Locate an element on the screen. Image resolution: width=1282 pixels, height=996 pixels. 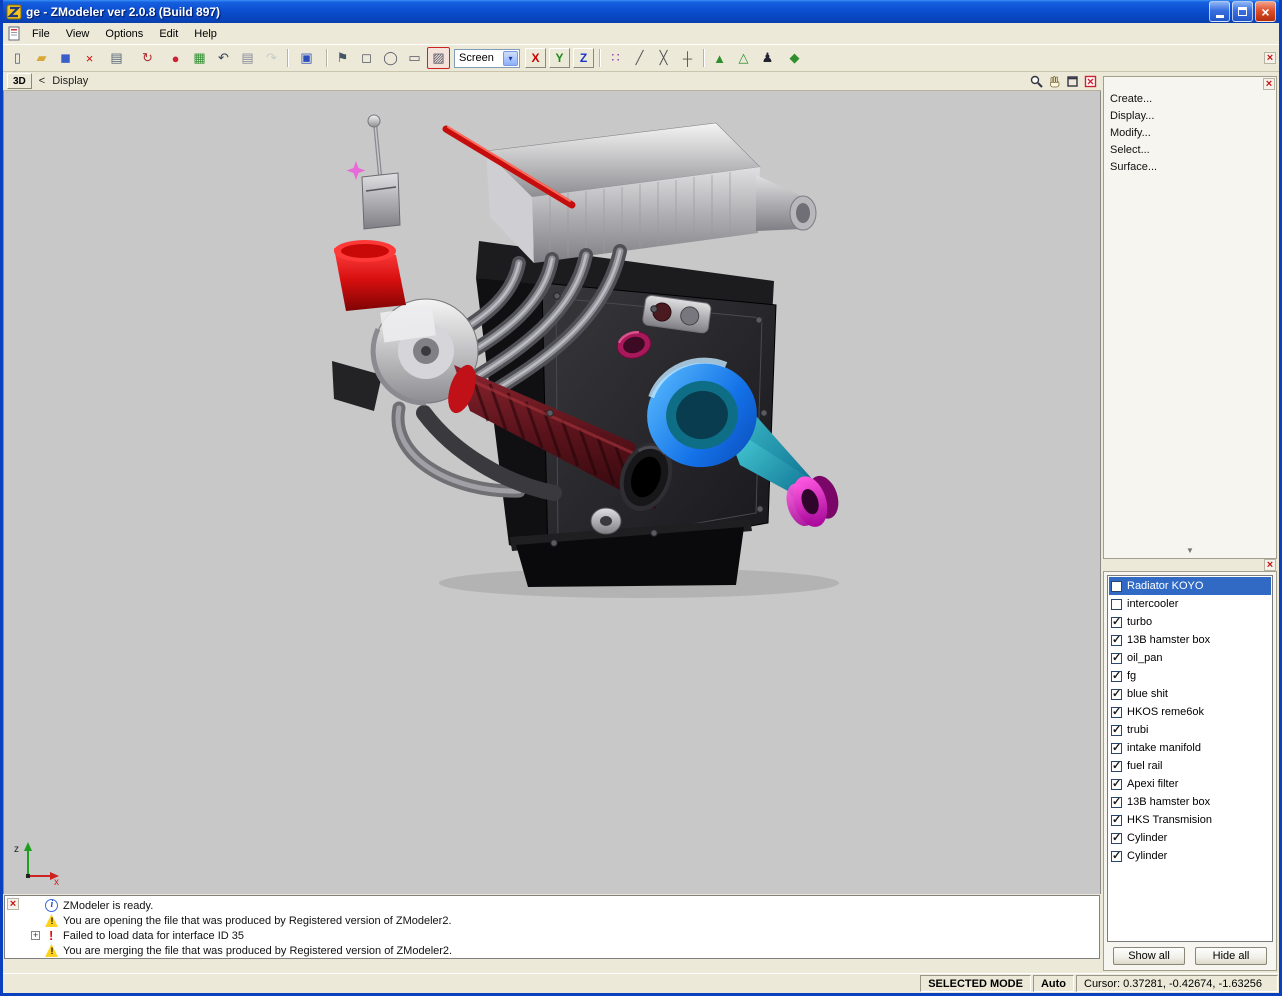
menu-item: View is located at coordinates (78, 34).